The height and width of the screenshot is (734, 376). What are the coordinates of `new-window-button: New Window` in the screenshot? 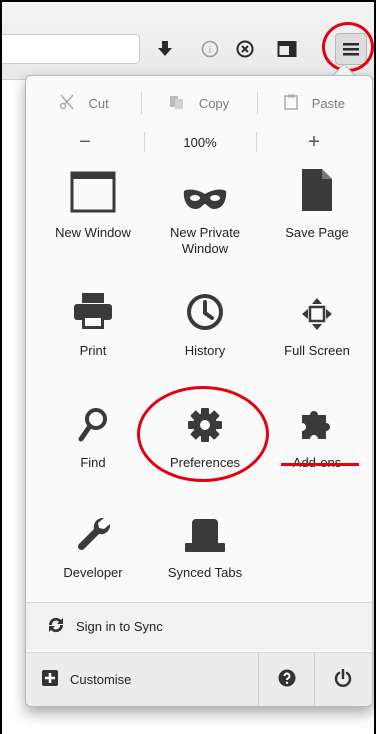 It's located at (93, 201).